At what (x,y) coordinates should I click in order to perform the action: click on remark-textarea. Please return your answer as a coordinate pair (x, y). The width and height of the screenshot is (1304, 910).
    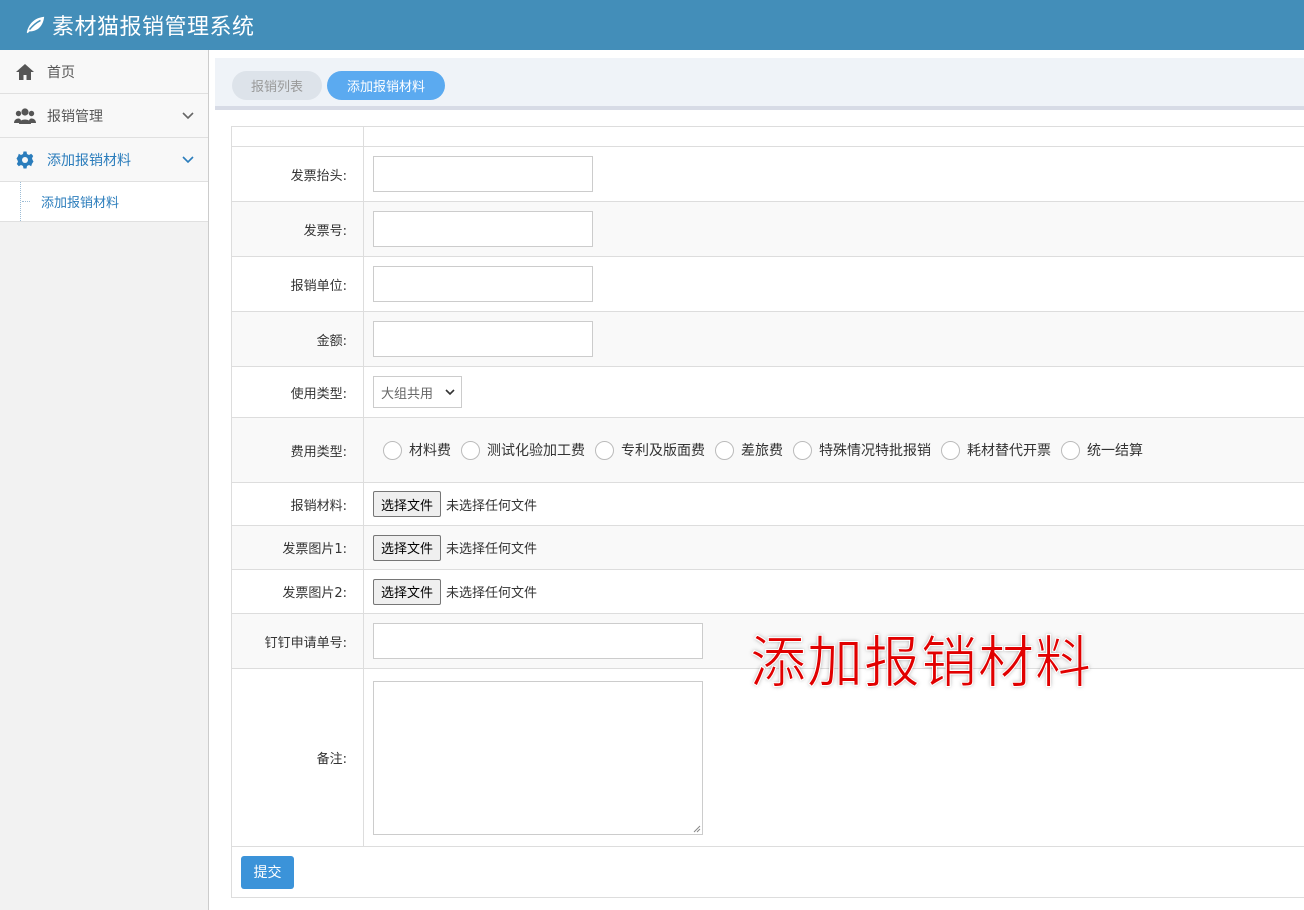
    Looking at the image, I should click on (538, 757).